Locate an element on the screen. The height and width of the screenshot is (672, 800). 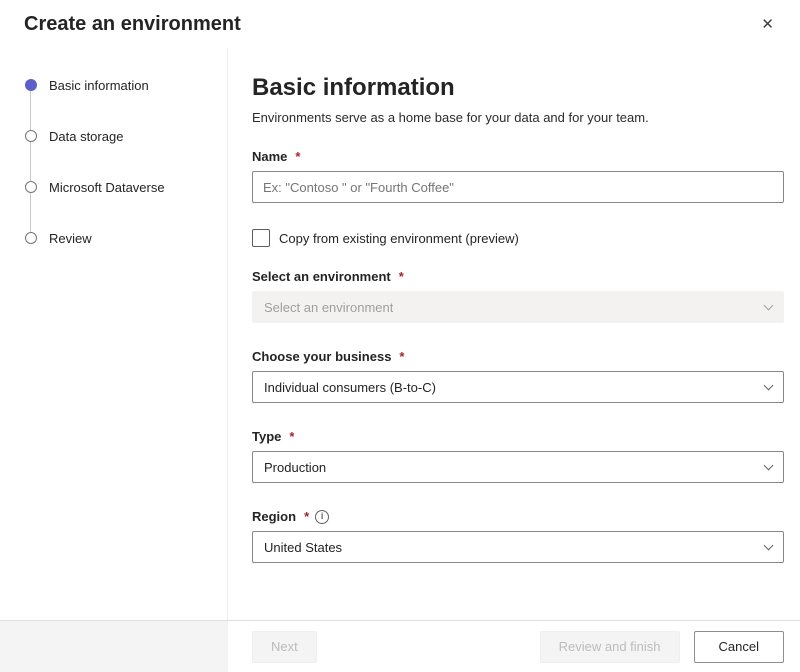
type-label: Type is located at coordinates (267, 436).